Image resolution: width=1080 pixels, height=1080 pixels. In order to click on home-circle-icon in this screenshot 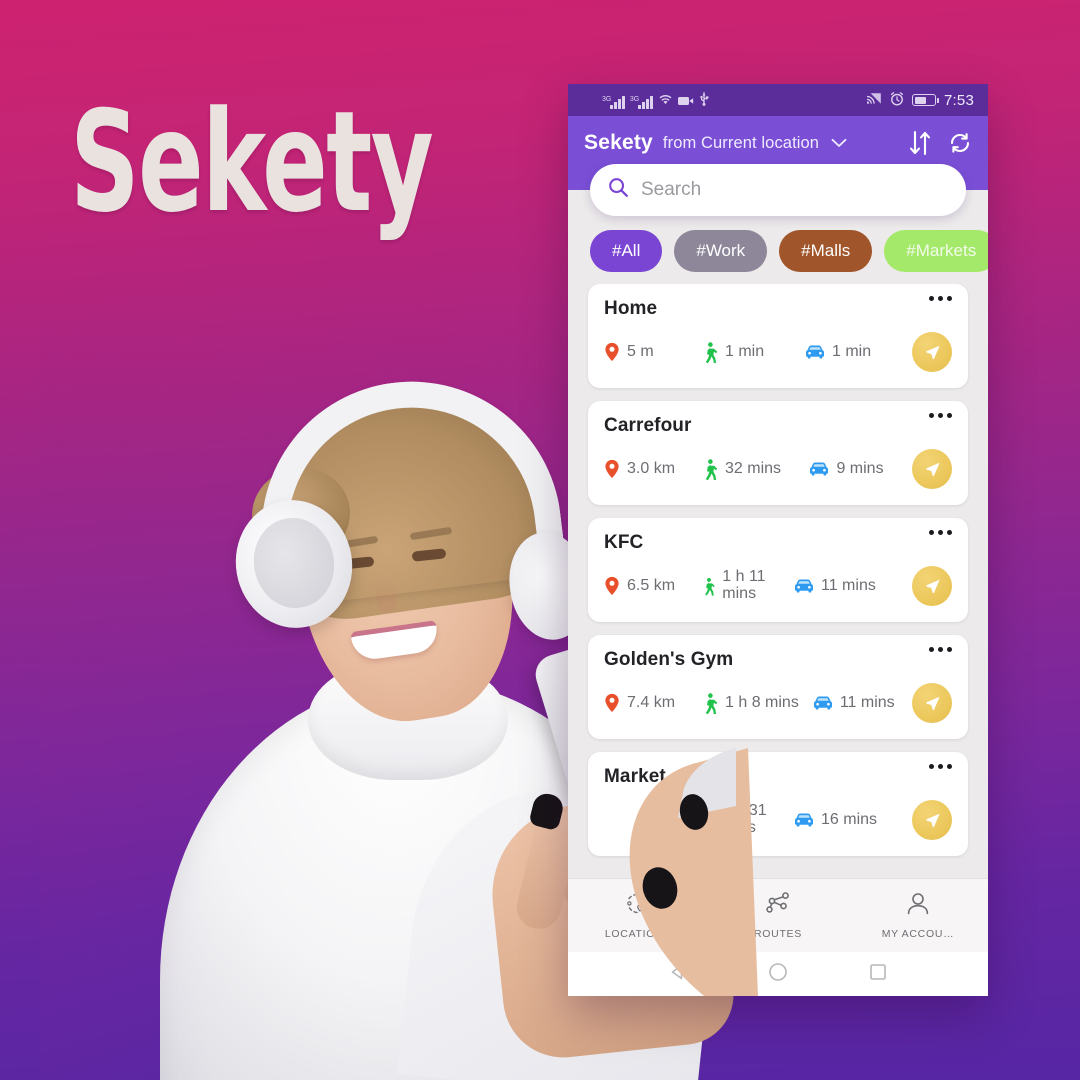, I will do `click(778, 974)`.